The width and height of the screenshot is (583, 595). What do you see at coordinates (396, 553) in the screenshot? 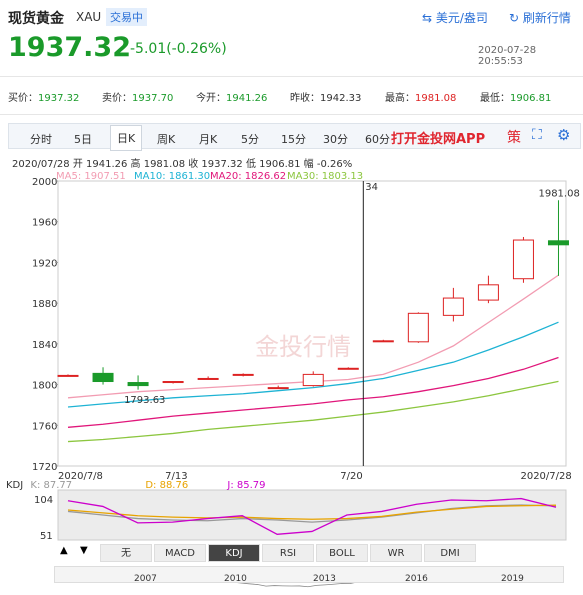
I see `indicator-tab-5: WR` at bounding box center [396, 553].